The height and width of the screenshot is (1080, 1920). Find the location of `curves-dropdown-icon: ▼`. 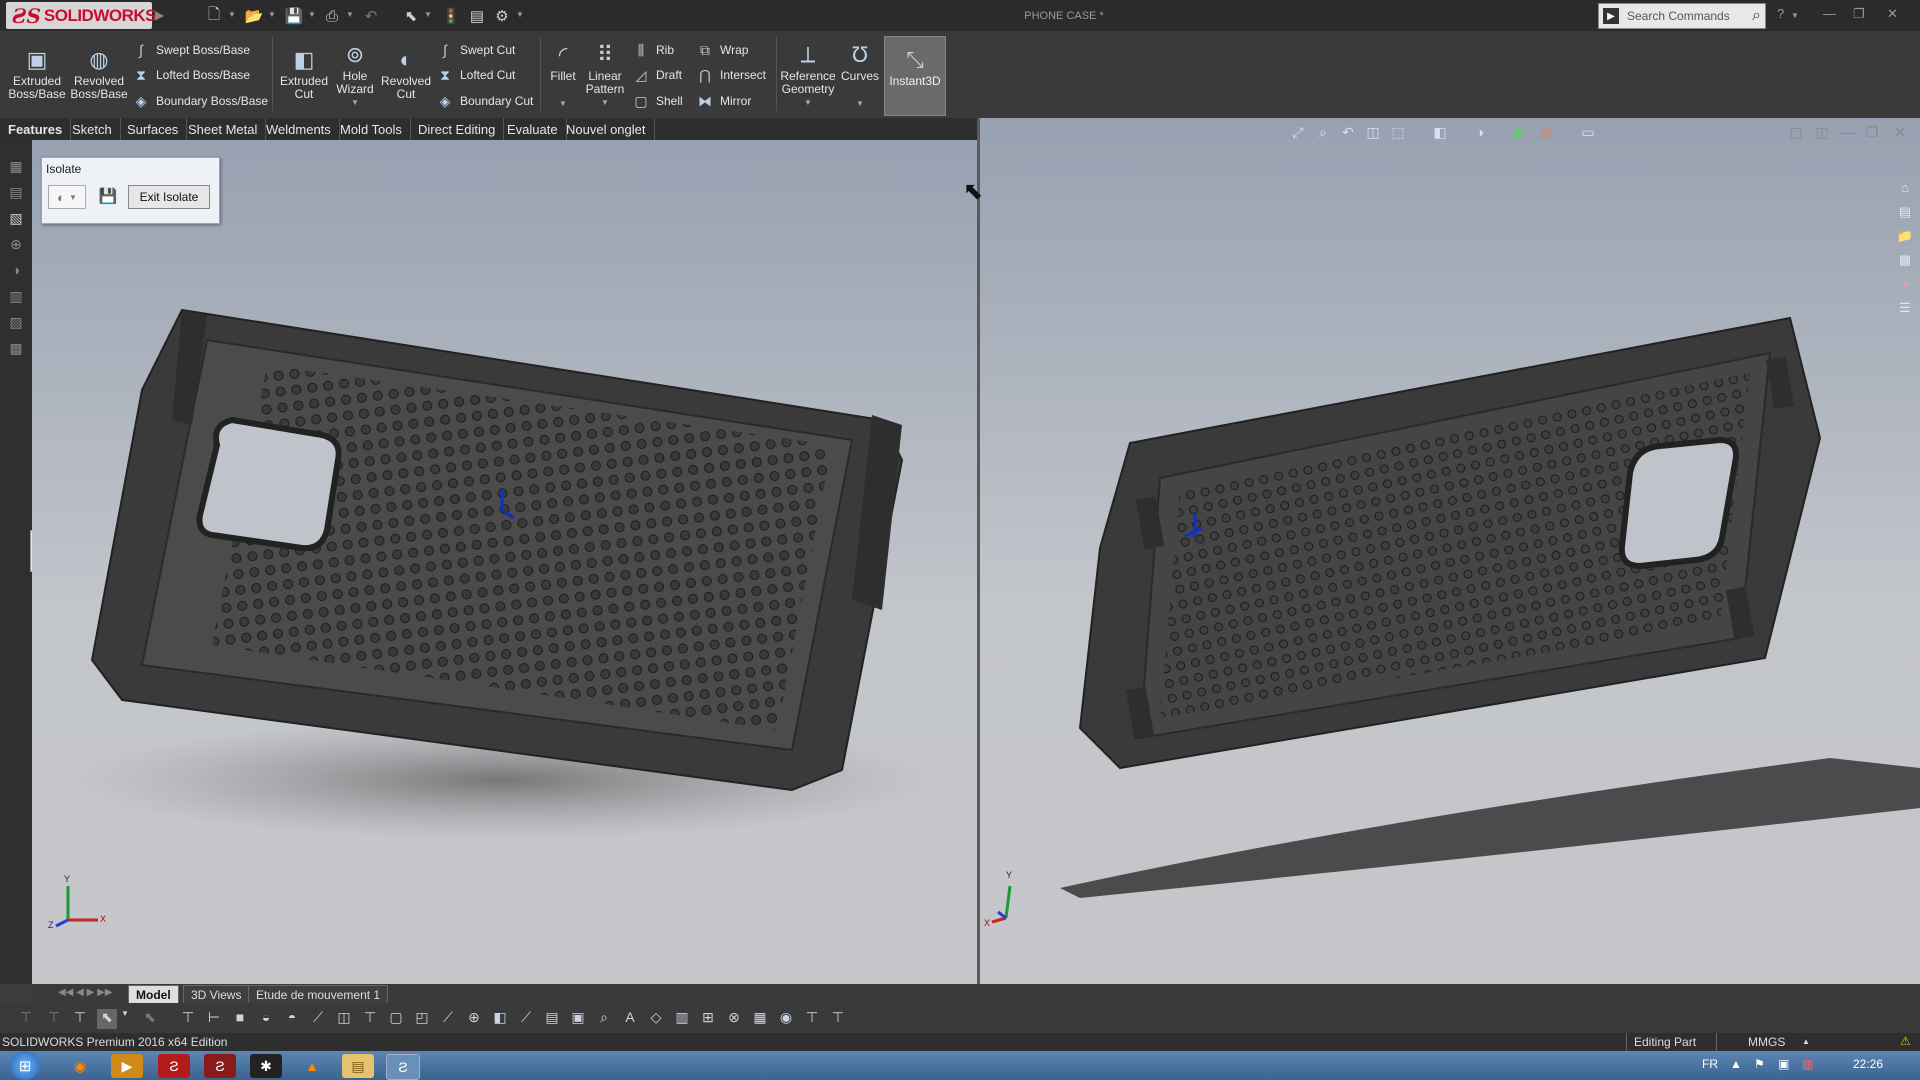

curves-dropdown-icon: ▼ is located at coordinates (860, 103).